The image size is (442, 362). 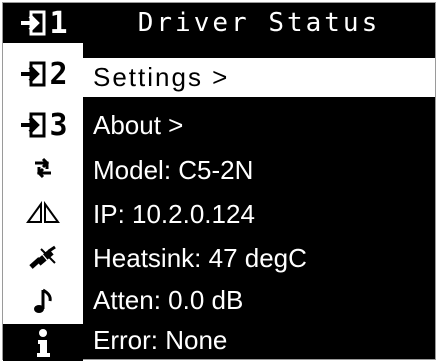 What do you see at coordinates (173, 170) in the screenshot?
I see `model-readout: Model: C5-2N` at bounding box center [173, 170].